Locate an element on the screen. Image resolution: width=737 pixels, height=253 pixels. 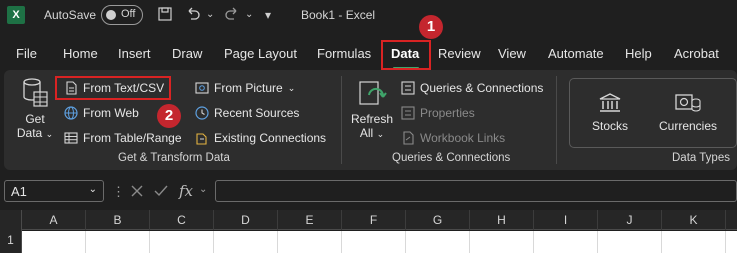
tab-draw: Draw is located at coordinates (187, 53).